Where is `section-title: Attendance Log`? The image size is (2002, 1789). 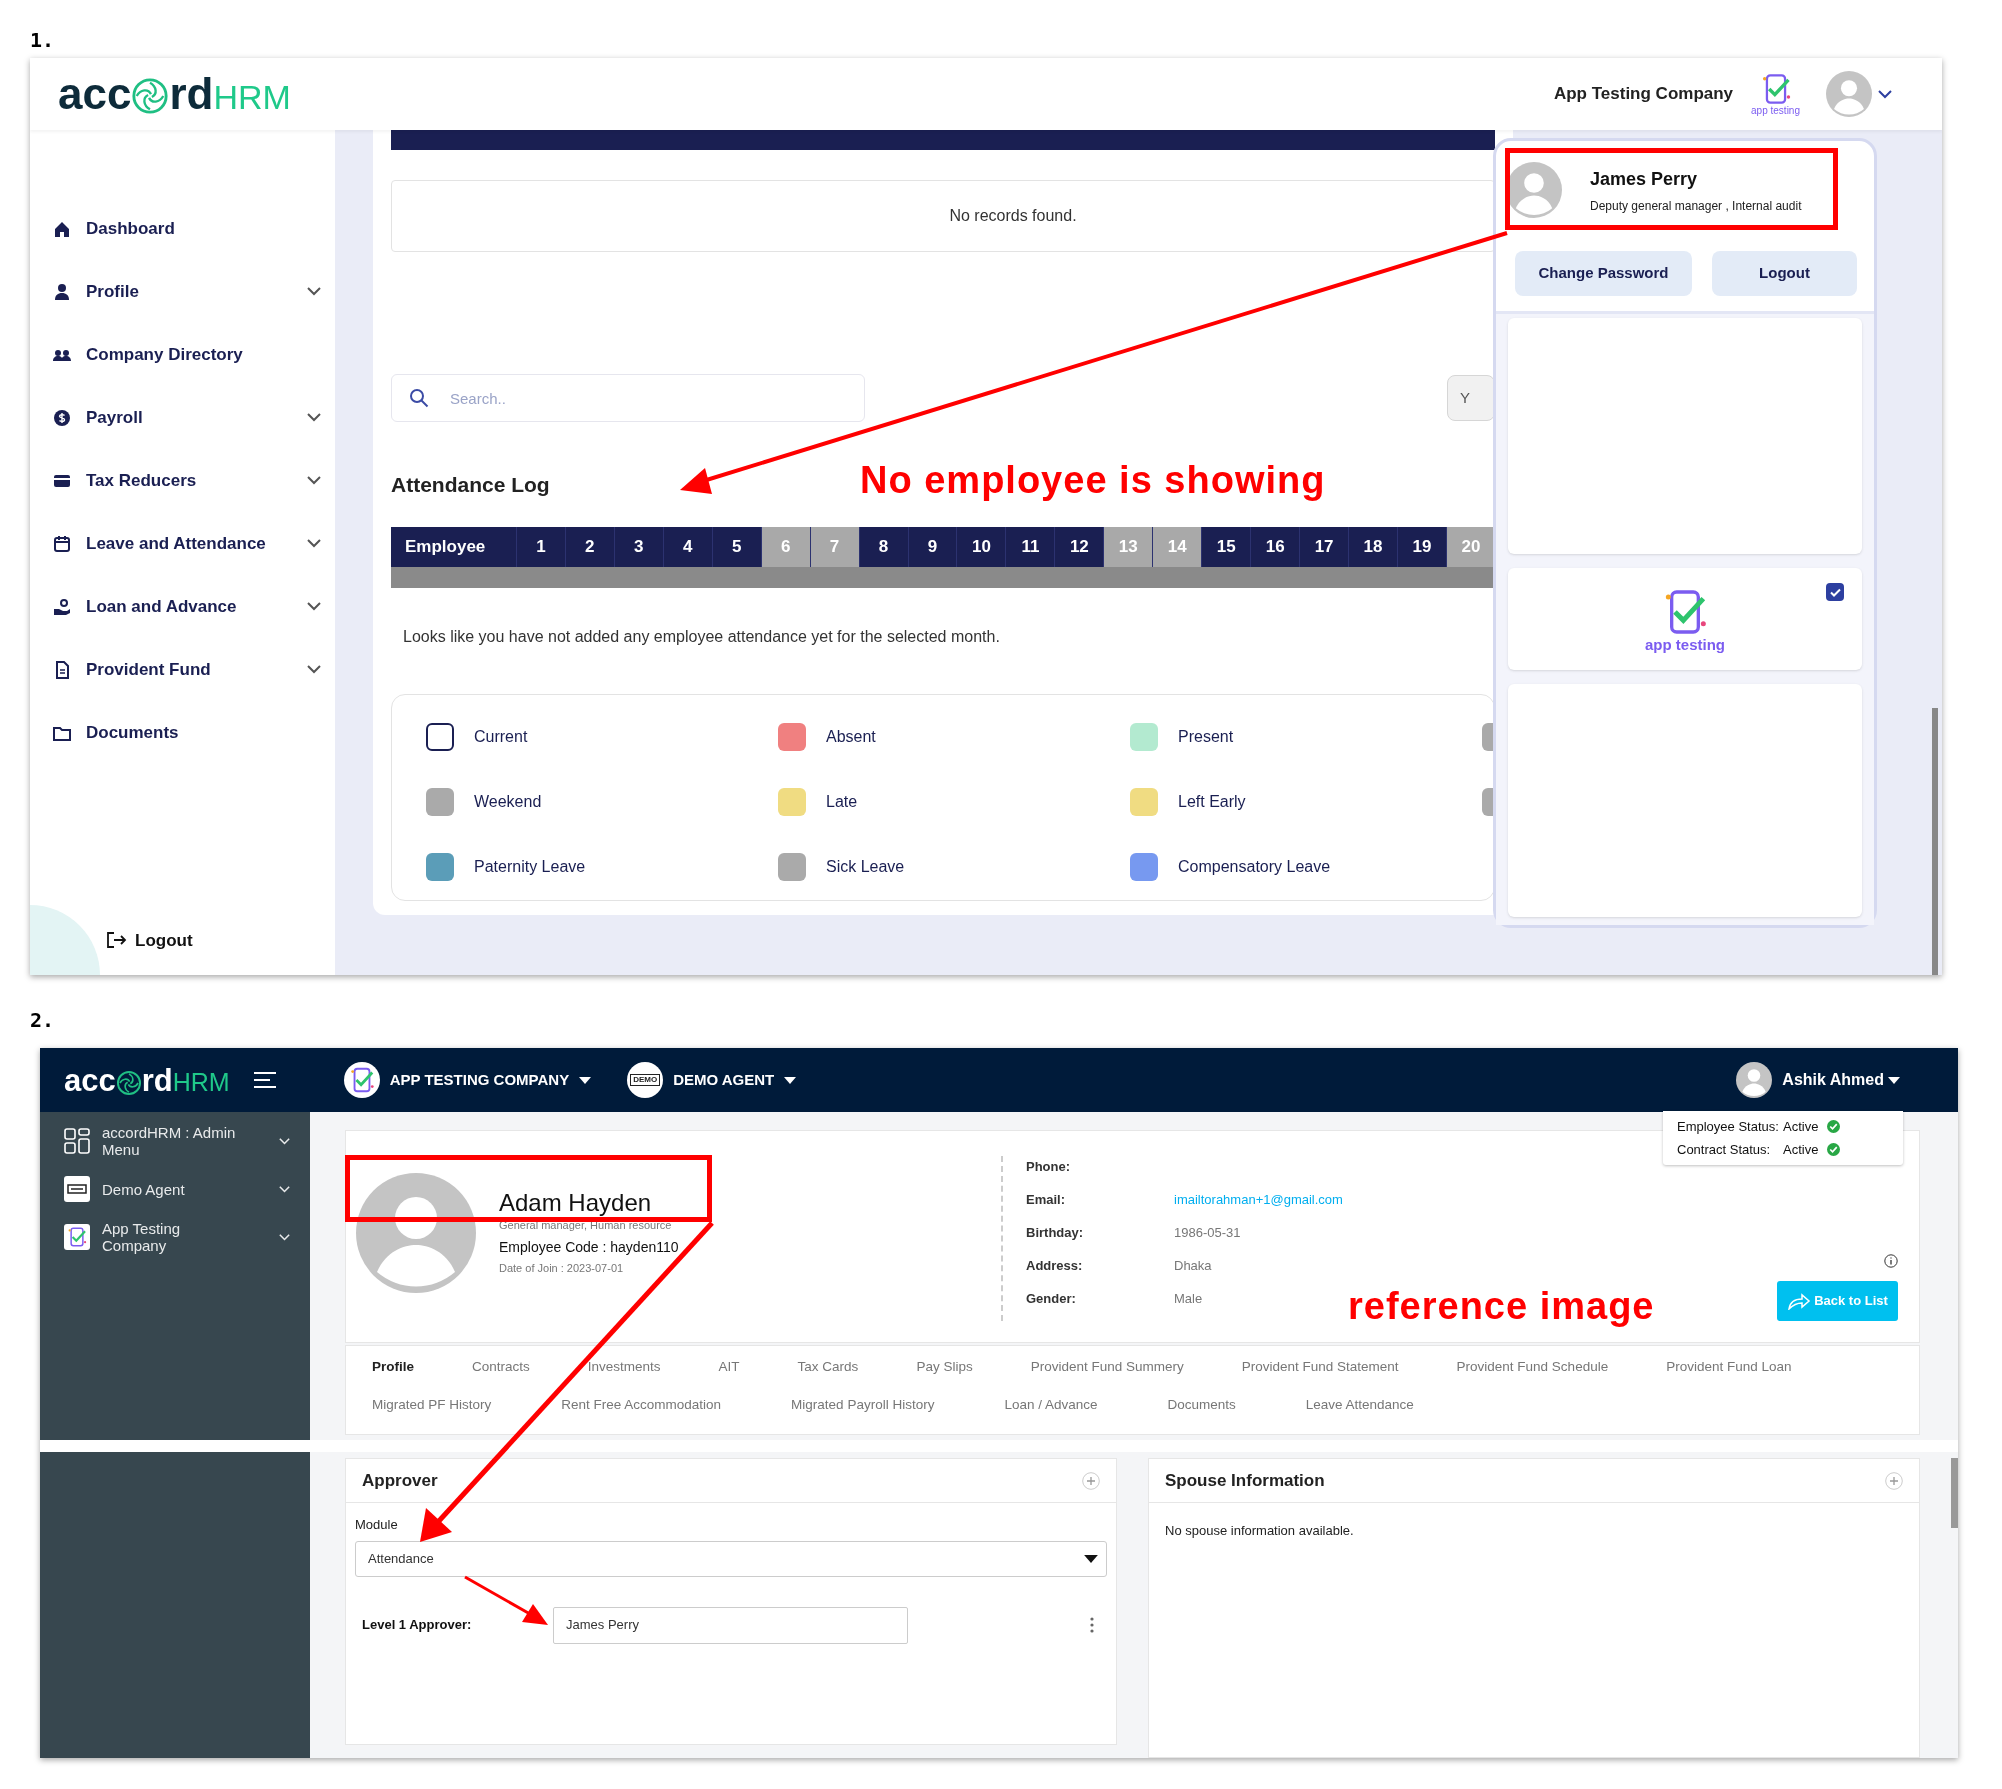
section-title: Attendance Log is located at coordinates (470, 485).